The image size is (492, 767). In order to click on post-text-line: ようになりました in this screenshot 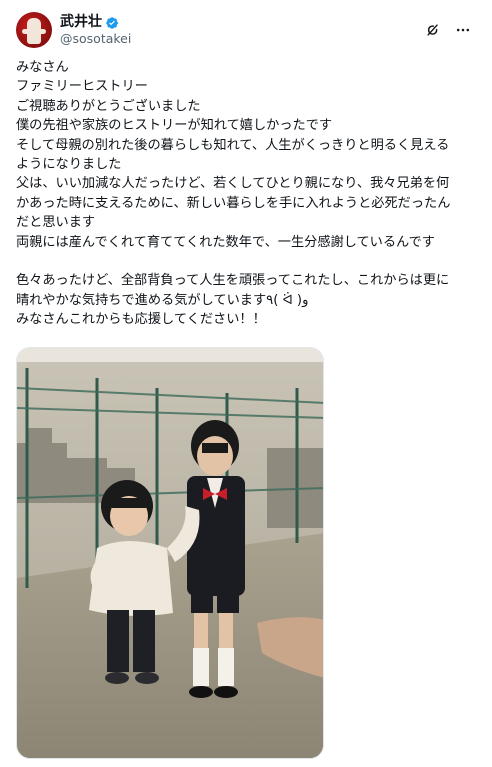, I will do `click(69, 165)`.